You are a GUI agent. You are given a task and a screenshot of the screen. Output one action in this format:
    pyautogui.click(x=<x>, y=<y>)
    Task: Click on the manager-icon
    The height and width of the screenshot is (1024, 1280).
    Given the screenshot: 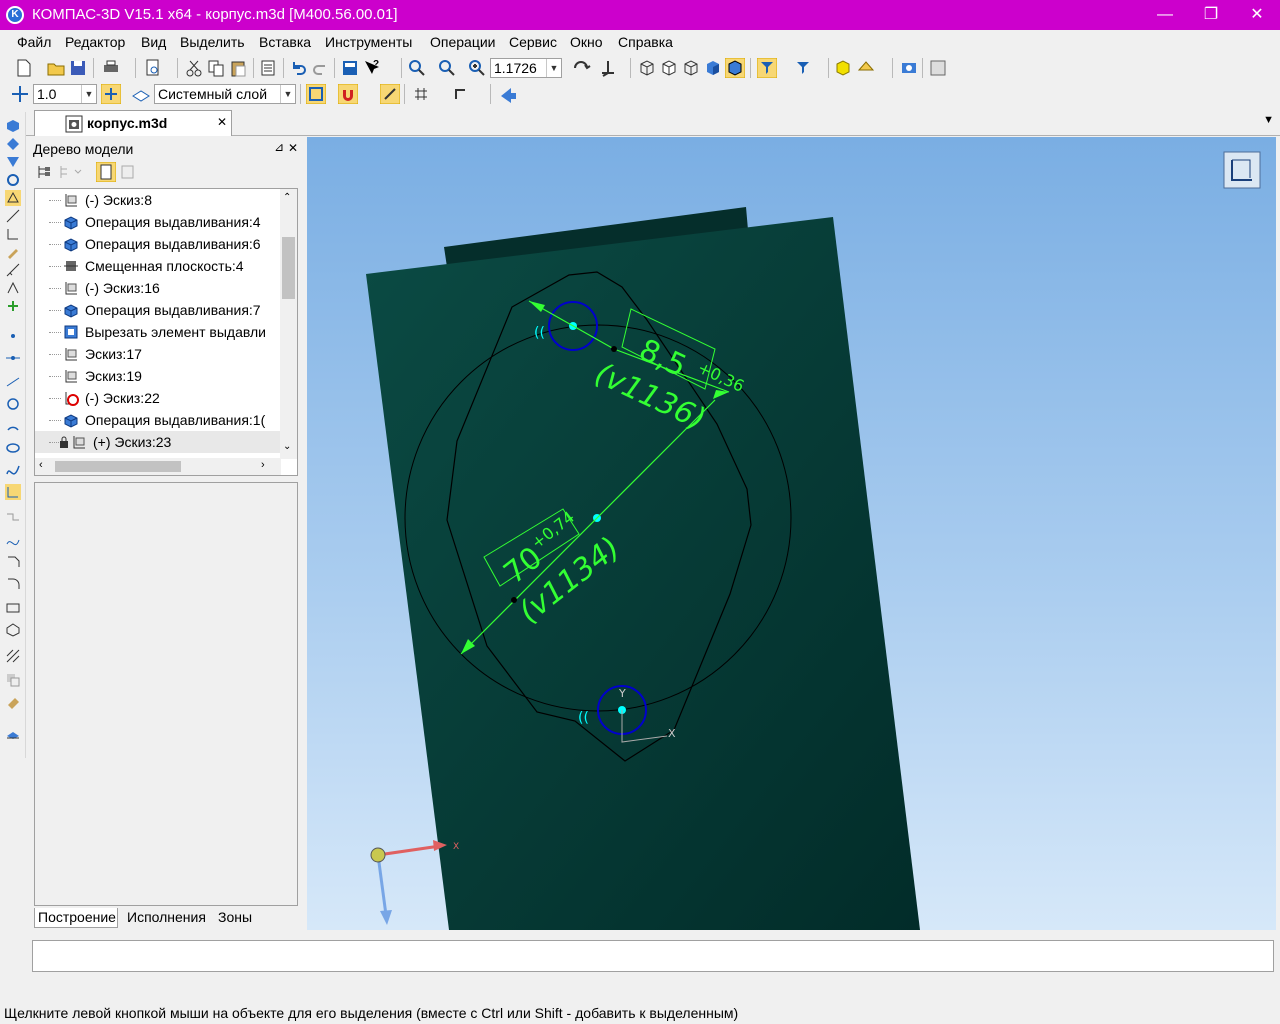 What is the action you would take?
    pyautogui.click(x=350, y=68)
    